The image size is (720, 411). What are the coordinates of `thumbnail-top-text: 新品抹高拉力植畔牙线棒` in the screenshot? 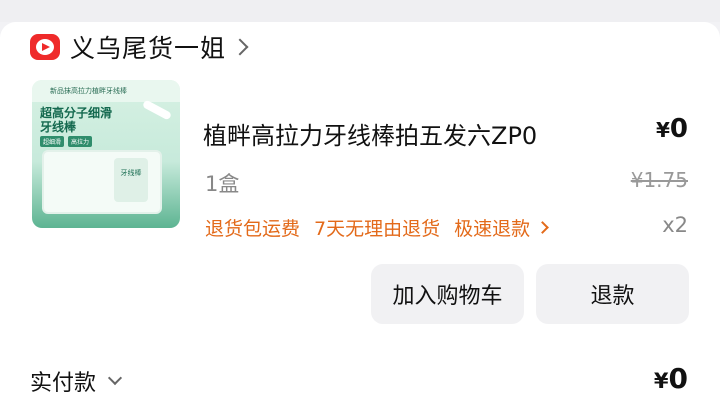 It's located at (106, 91).